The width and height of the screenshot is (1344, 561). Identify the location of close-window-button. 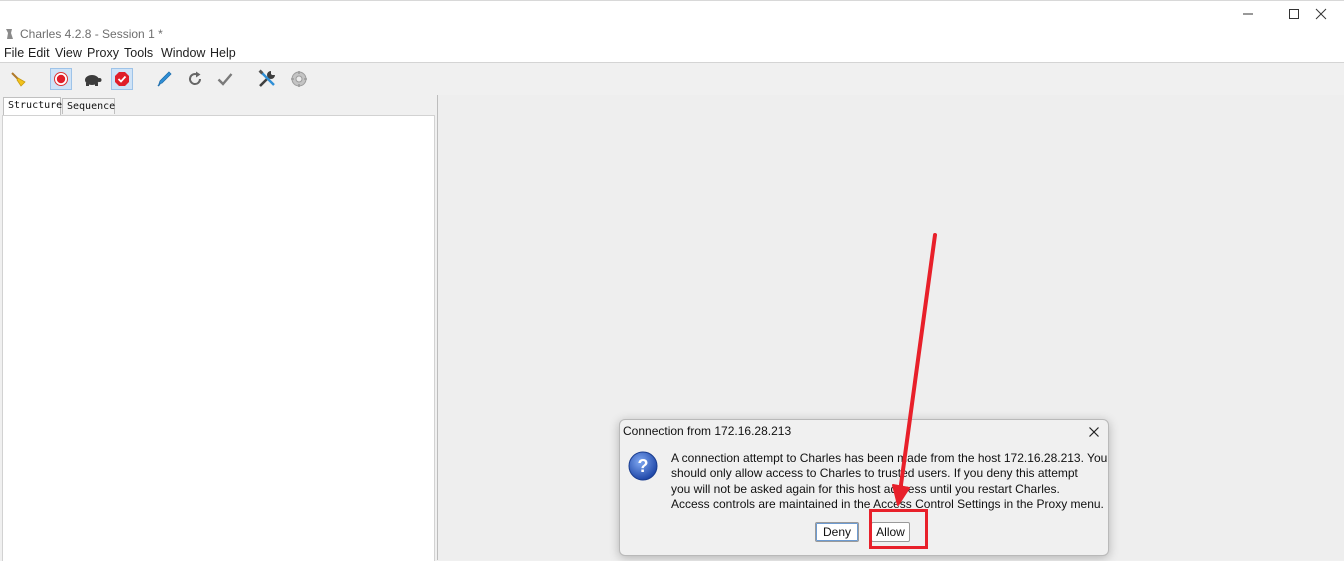
(1321, 14).